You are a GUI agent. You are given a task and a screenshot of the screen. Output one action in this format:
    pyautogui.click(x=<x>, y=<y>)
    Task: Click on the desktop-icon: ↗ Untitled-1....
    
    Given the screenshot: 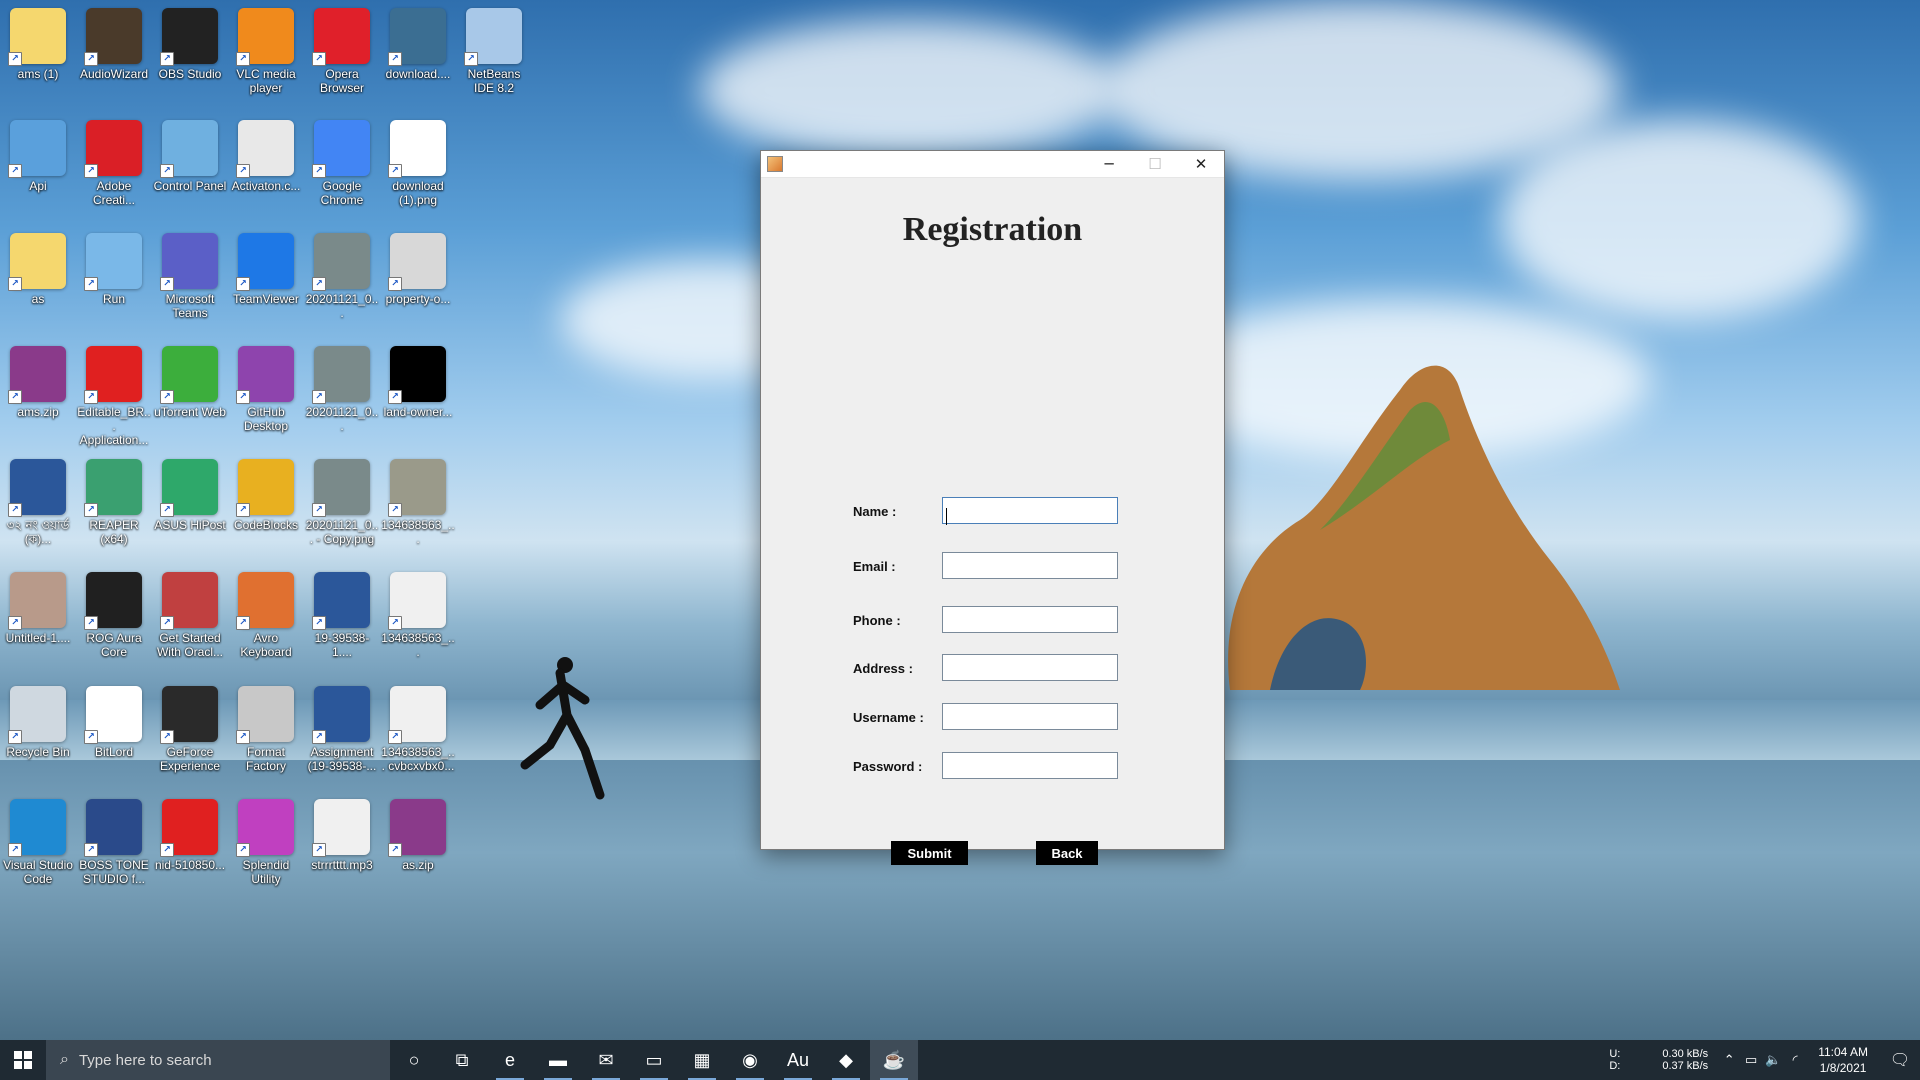 What is the action you would take?
    pyautogui.click(x=38, y=608)
    